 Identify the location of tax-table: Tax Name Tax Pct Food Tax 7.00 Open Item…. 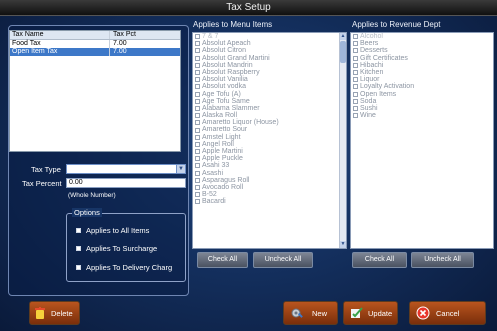
(95, 91).